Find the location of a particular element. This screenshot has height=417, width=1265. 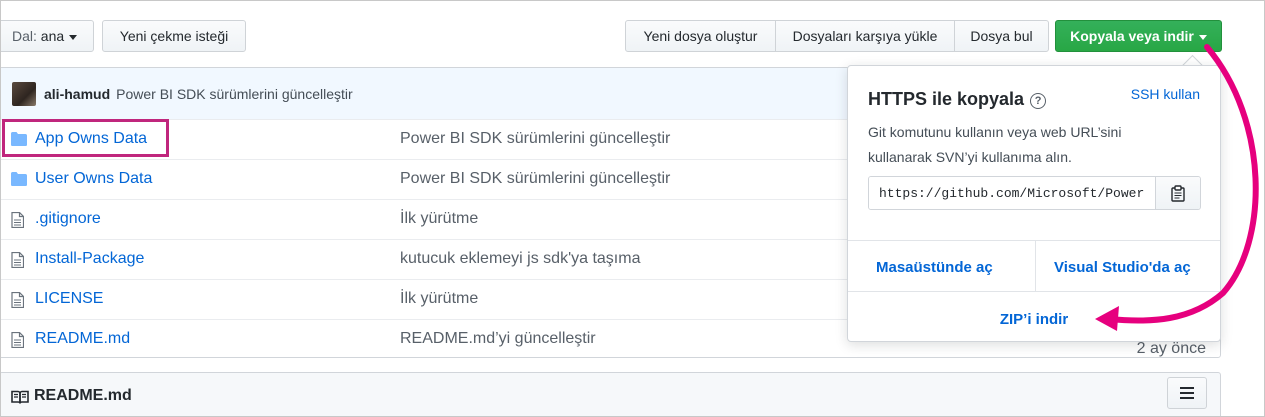

clipboard-icon is located at coordinates (1177, 193).